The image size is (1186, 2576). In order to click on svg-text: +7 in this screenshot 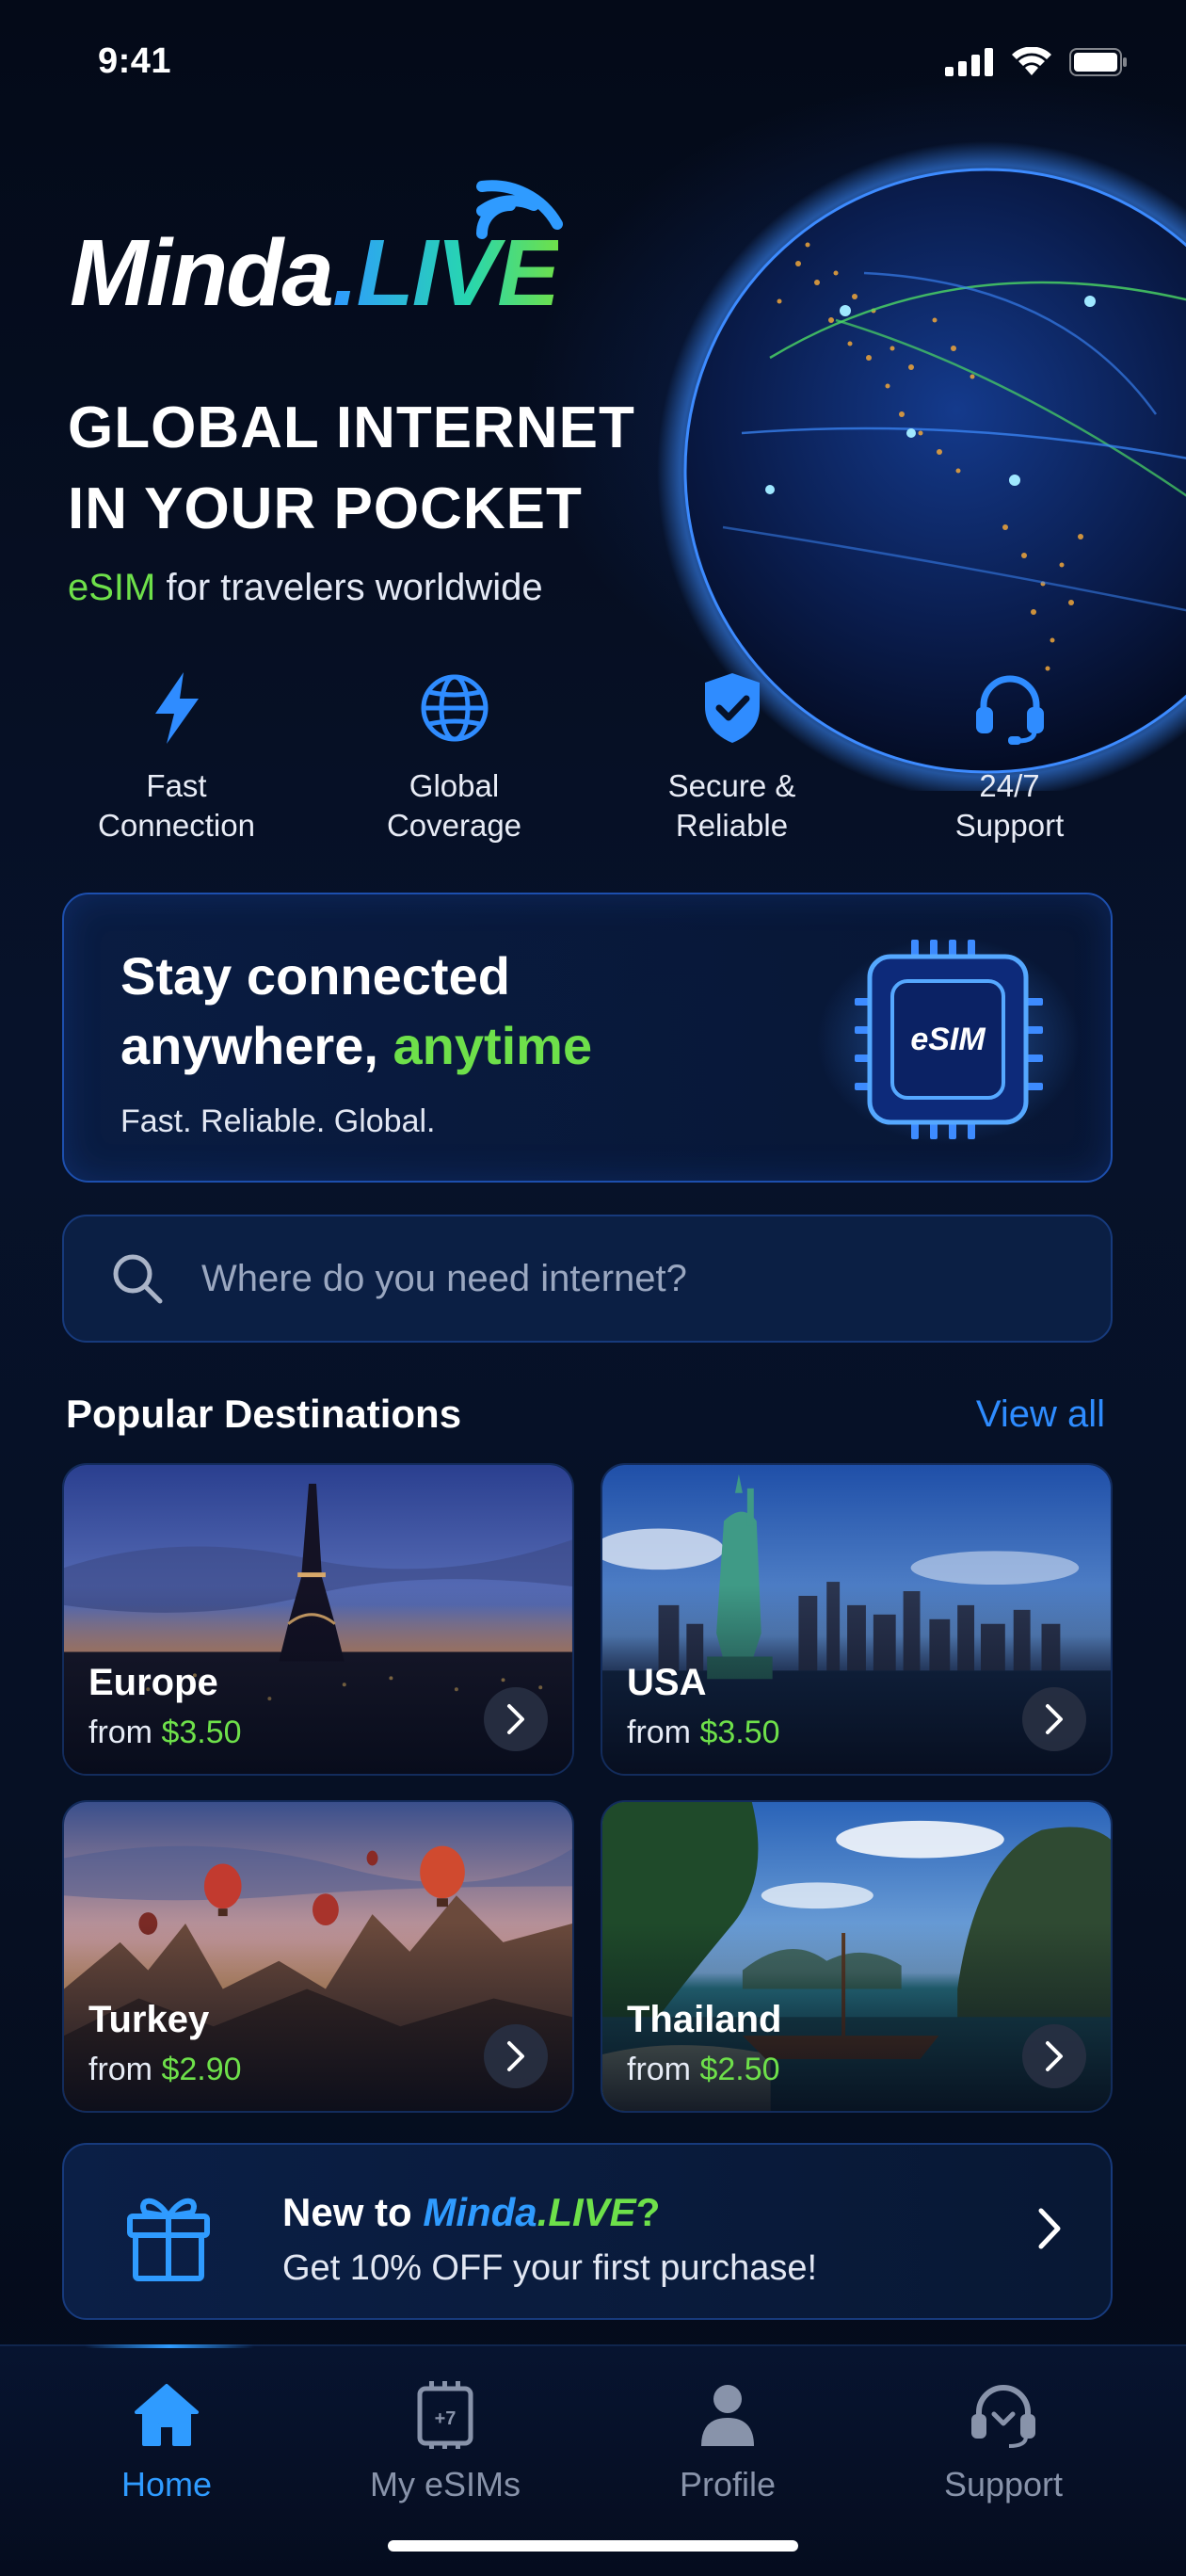, I will do `click(446, 2418)`.